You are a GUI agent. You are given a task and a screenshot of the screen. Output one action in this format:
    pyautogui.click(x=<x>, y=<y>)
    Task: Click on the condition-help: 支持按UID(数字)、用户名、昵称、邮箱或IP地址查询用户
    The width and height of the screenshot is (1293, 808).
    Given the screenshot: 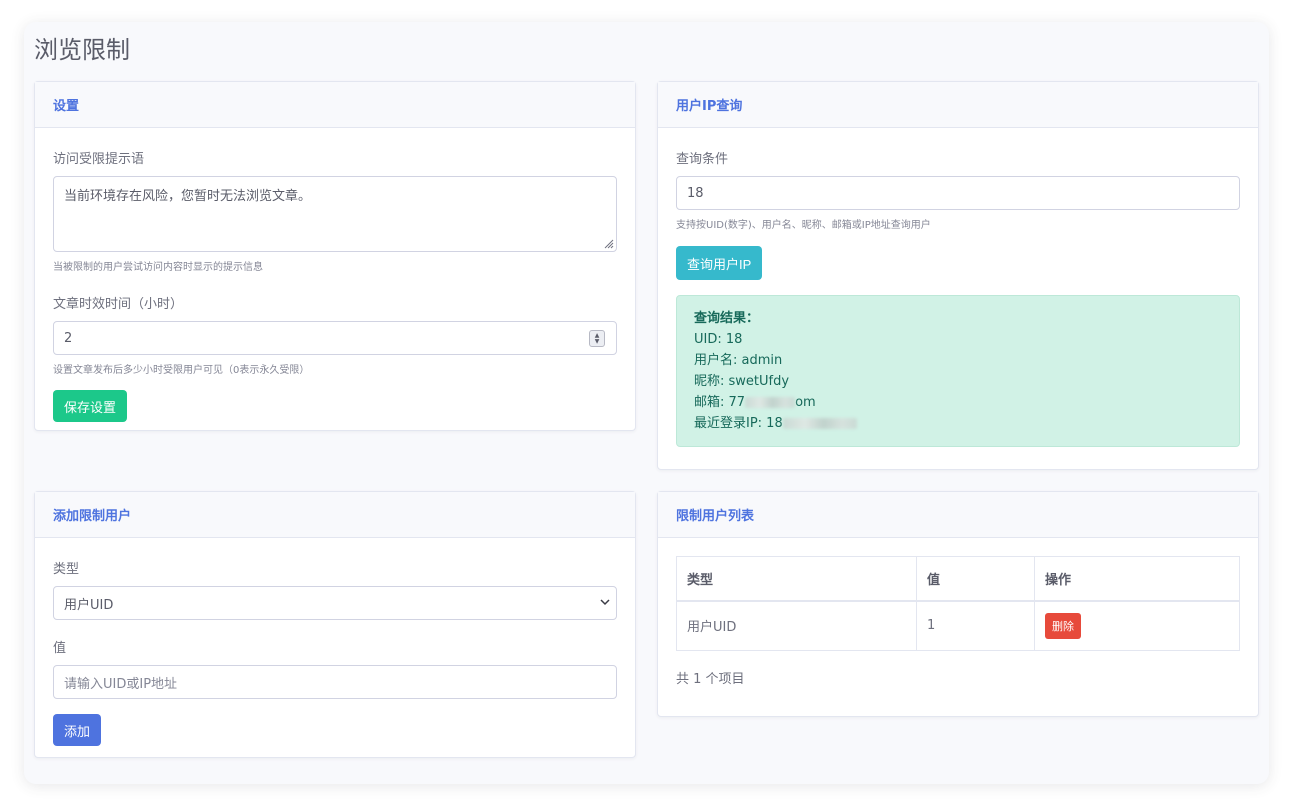 What is the action you would take?
    pyautogui.click(x=803, y=225)
    